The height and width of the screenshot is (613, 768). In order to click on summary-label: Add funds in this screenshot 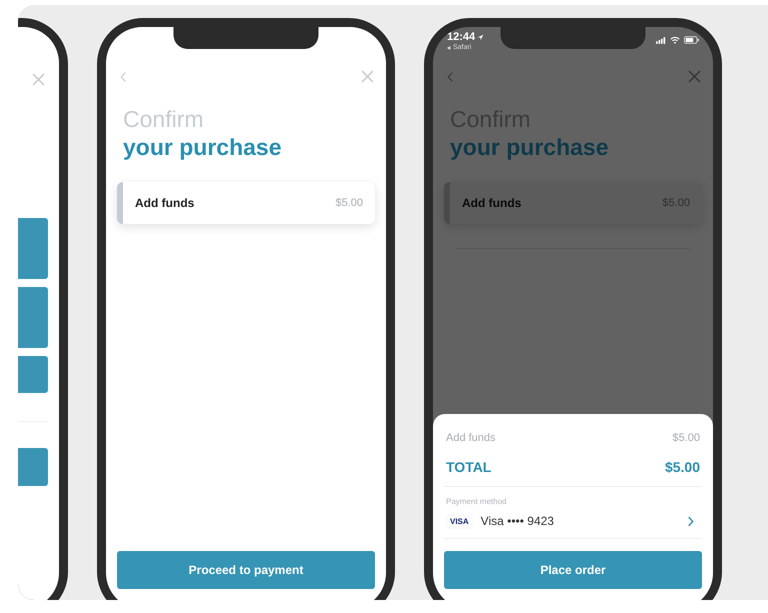, I will do `click(471, 438)`.